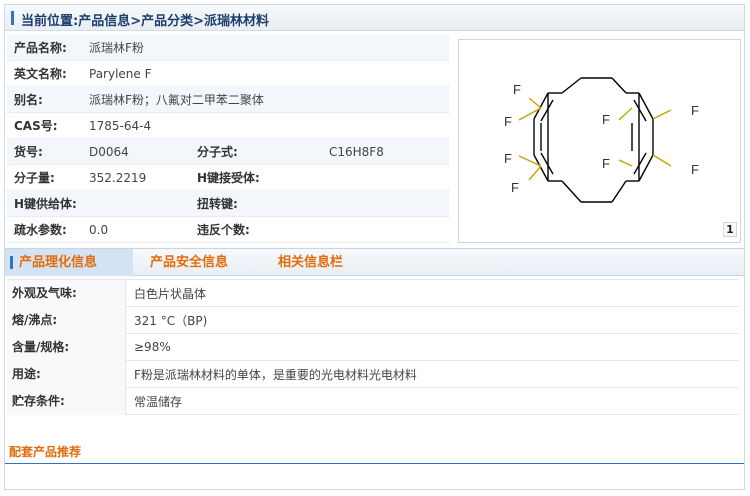 The width and height of the screenshot is (750, 496). Describe the element at coordinates (118, 177) in the screenshot. I see `molecular-weight-value: 352.2219` at that location.